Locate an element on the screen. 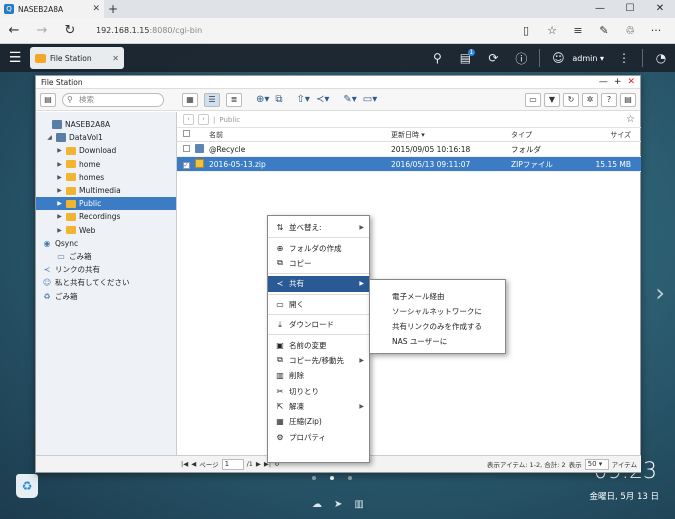 Image resolution: width=675 pixels, height=519 pixels. tree-item-nas: NASEB2A8A is located at coordinates (106, 124).